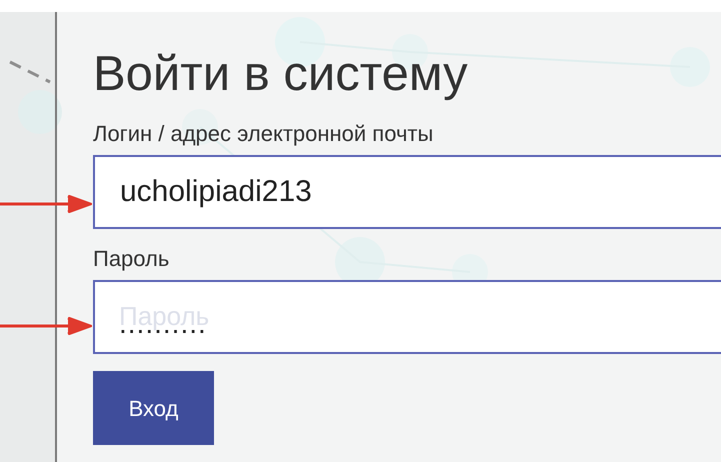  What do you see at coordinates (280, 74) in the screenshot?
I see `page-title: Войти в систему` at bounding box center [280, 74].